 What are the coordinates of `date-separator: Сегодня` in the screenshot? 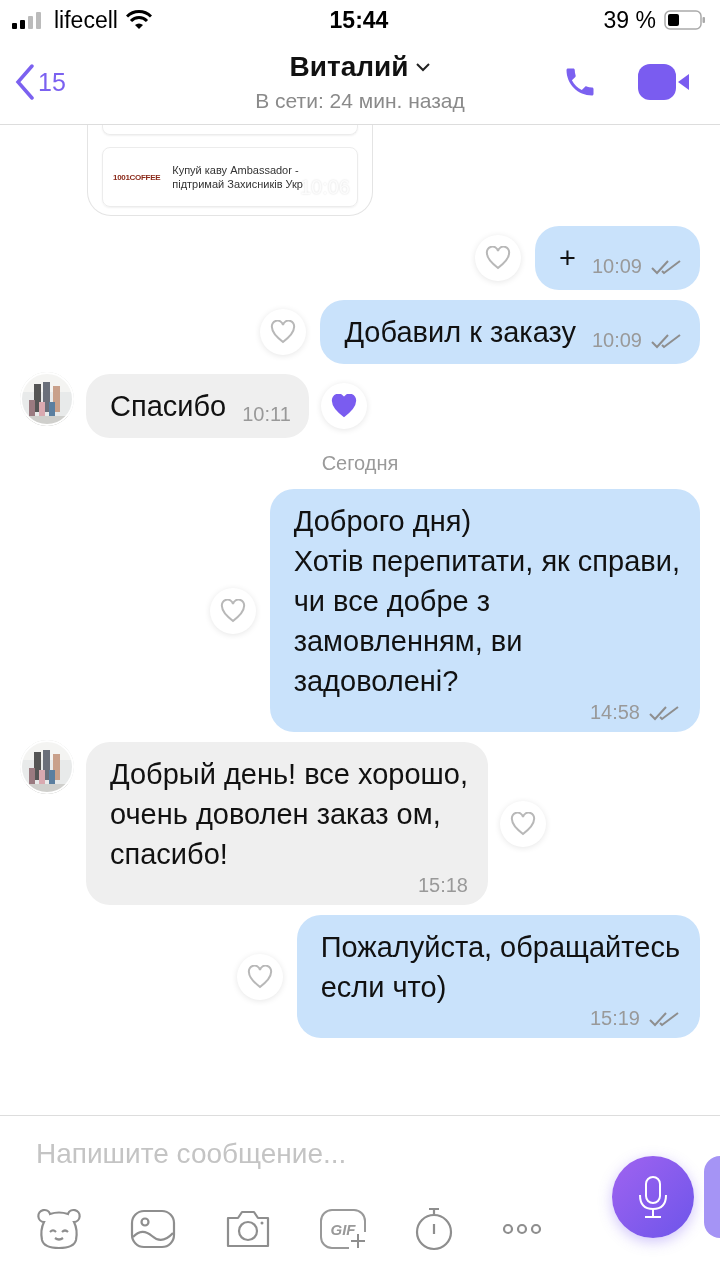 It's located at (360, 463).